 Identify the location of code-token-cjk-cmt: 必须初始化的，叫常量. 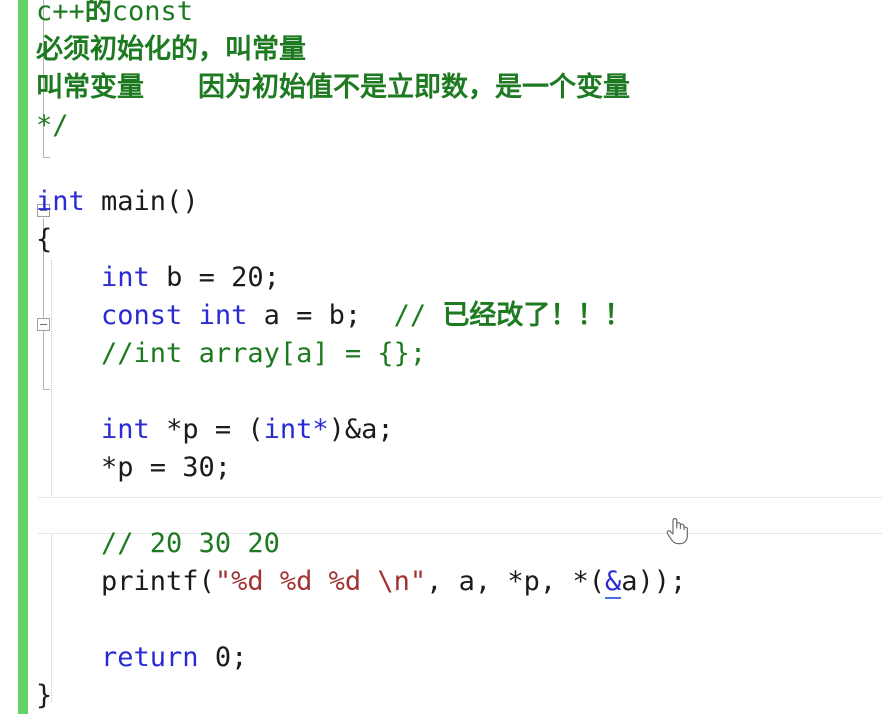
(171, 49).